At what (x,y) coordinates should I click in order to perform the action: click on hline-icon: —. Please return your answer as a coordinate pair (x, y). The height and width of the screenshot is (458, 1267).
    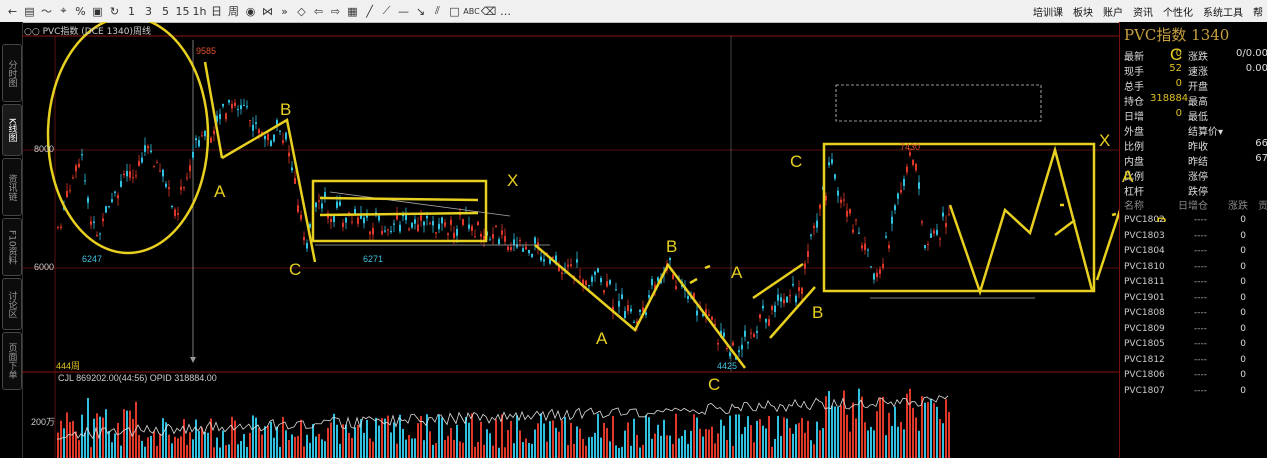
    Looking at the image, I should click on (403, 11).